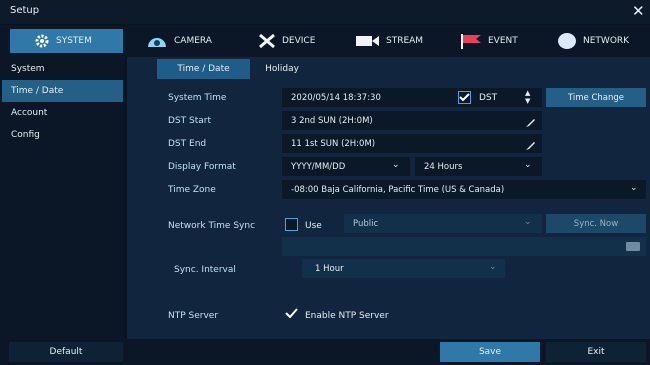 This screenshot has width=650, height=365. What do you see at coordinates (313, 226) in the screenshot?
I see `use-label: Use` at bounding box center [313, 226].